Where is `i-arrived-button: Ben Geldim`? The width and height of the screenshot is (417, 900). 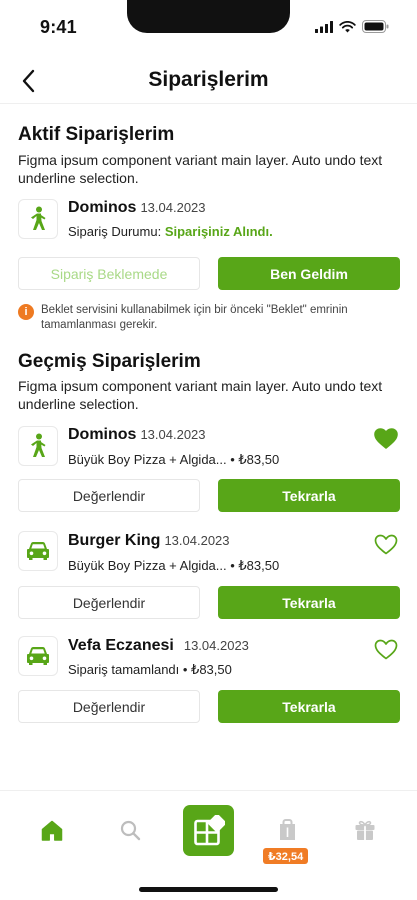 i-arrived-button: Ben Geldim is located at coordinates (309, 273).